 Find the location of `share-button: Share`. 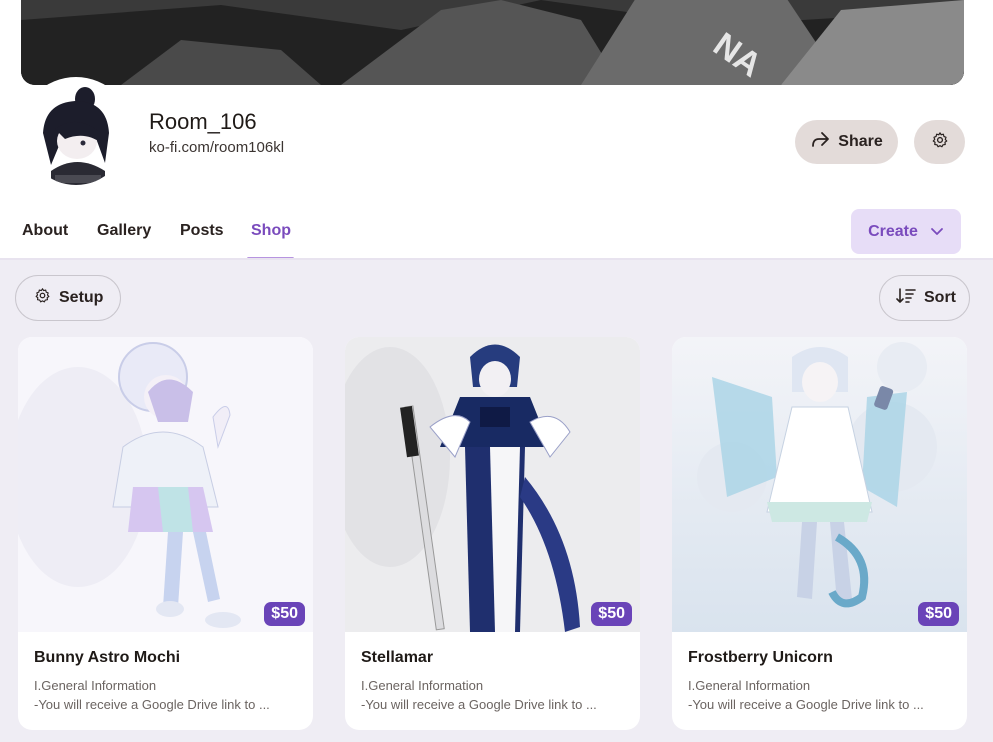

share-button: Share is located at coordinates (846, 142).